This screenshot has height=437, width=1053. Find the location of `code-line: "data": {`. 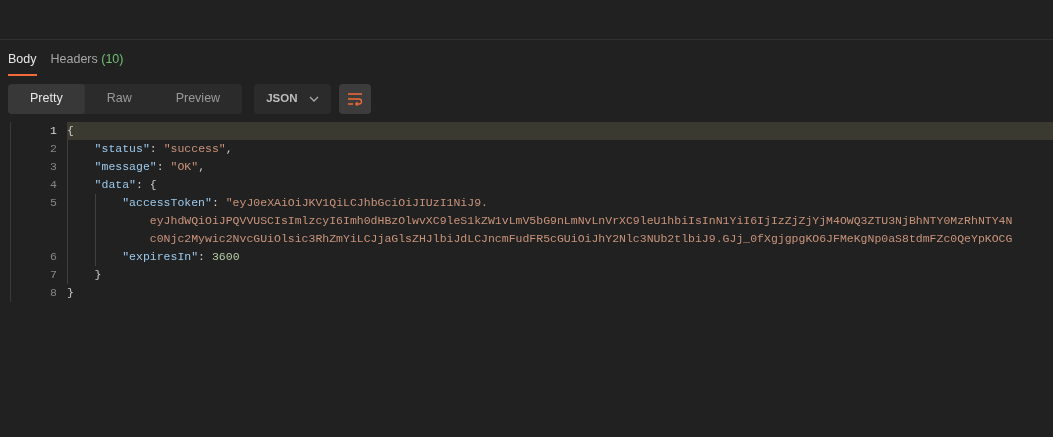

code-line: "data": { is located at coordinates (126, 184).